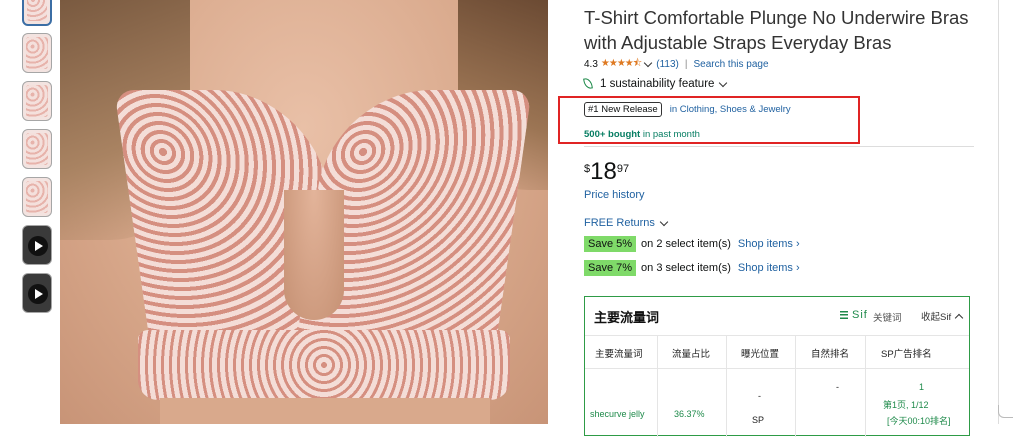 This screenshot has height=437, width=1013. I want to click on sustainability-feature: 1 sustainability feature, so click(657, 84).